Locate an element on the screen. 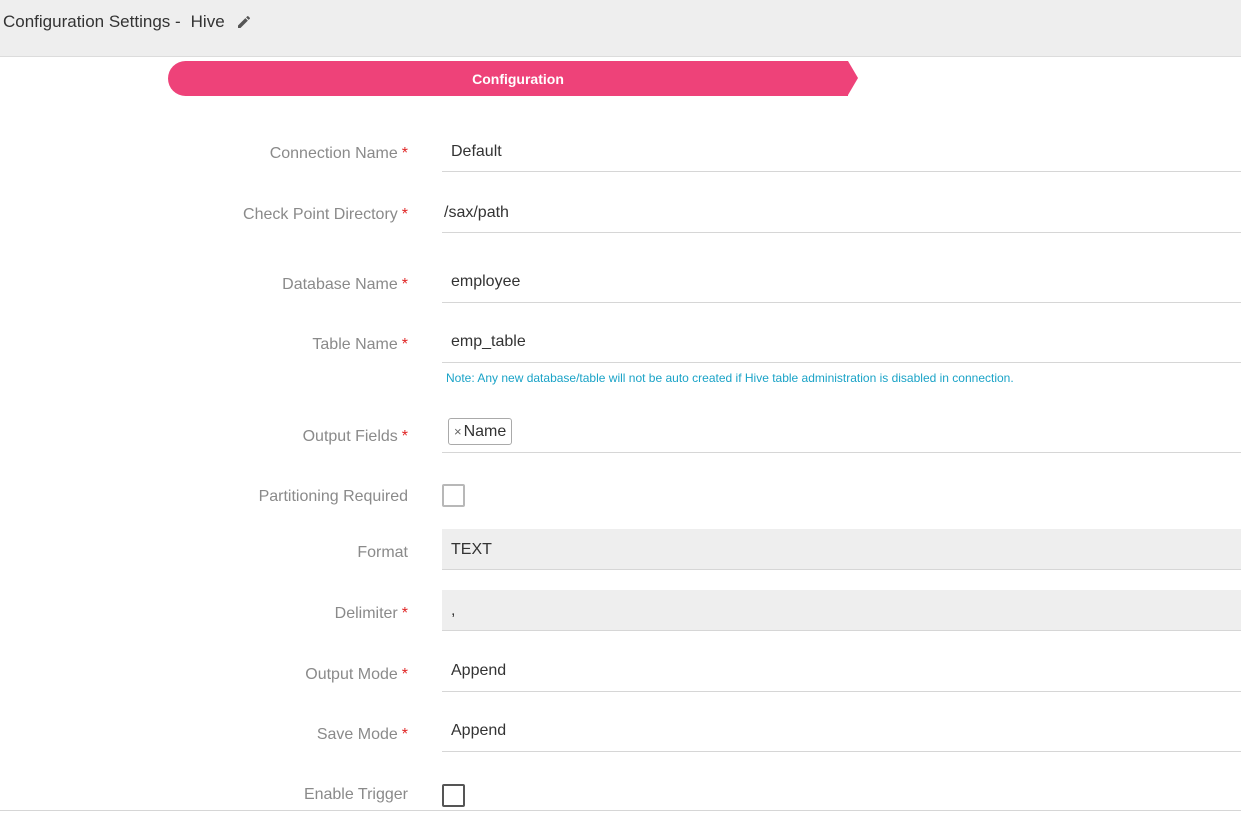 The width and height of the screenshot is (1241, 817). step-arrow is located at coordinates (853, 78).